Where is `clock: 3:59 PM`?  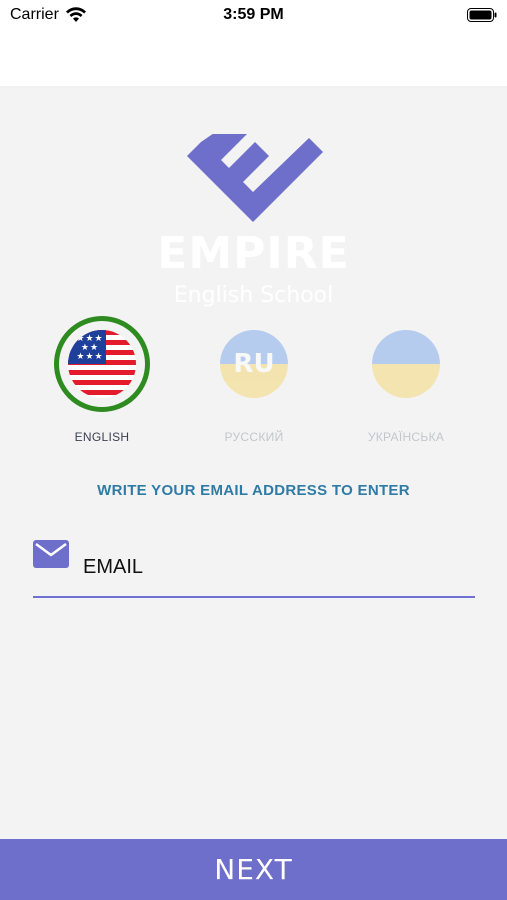 clock: 3:59 PM is located at coordinates (253, 14).